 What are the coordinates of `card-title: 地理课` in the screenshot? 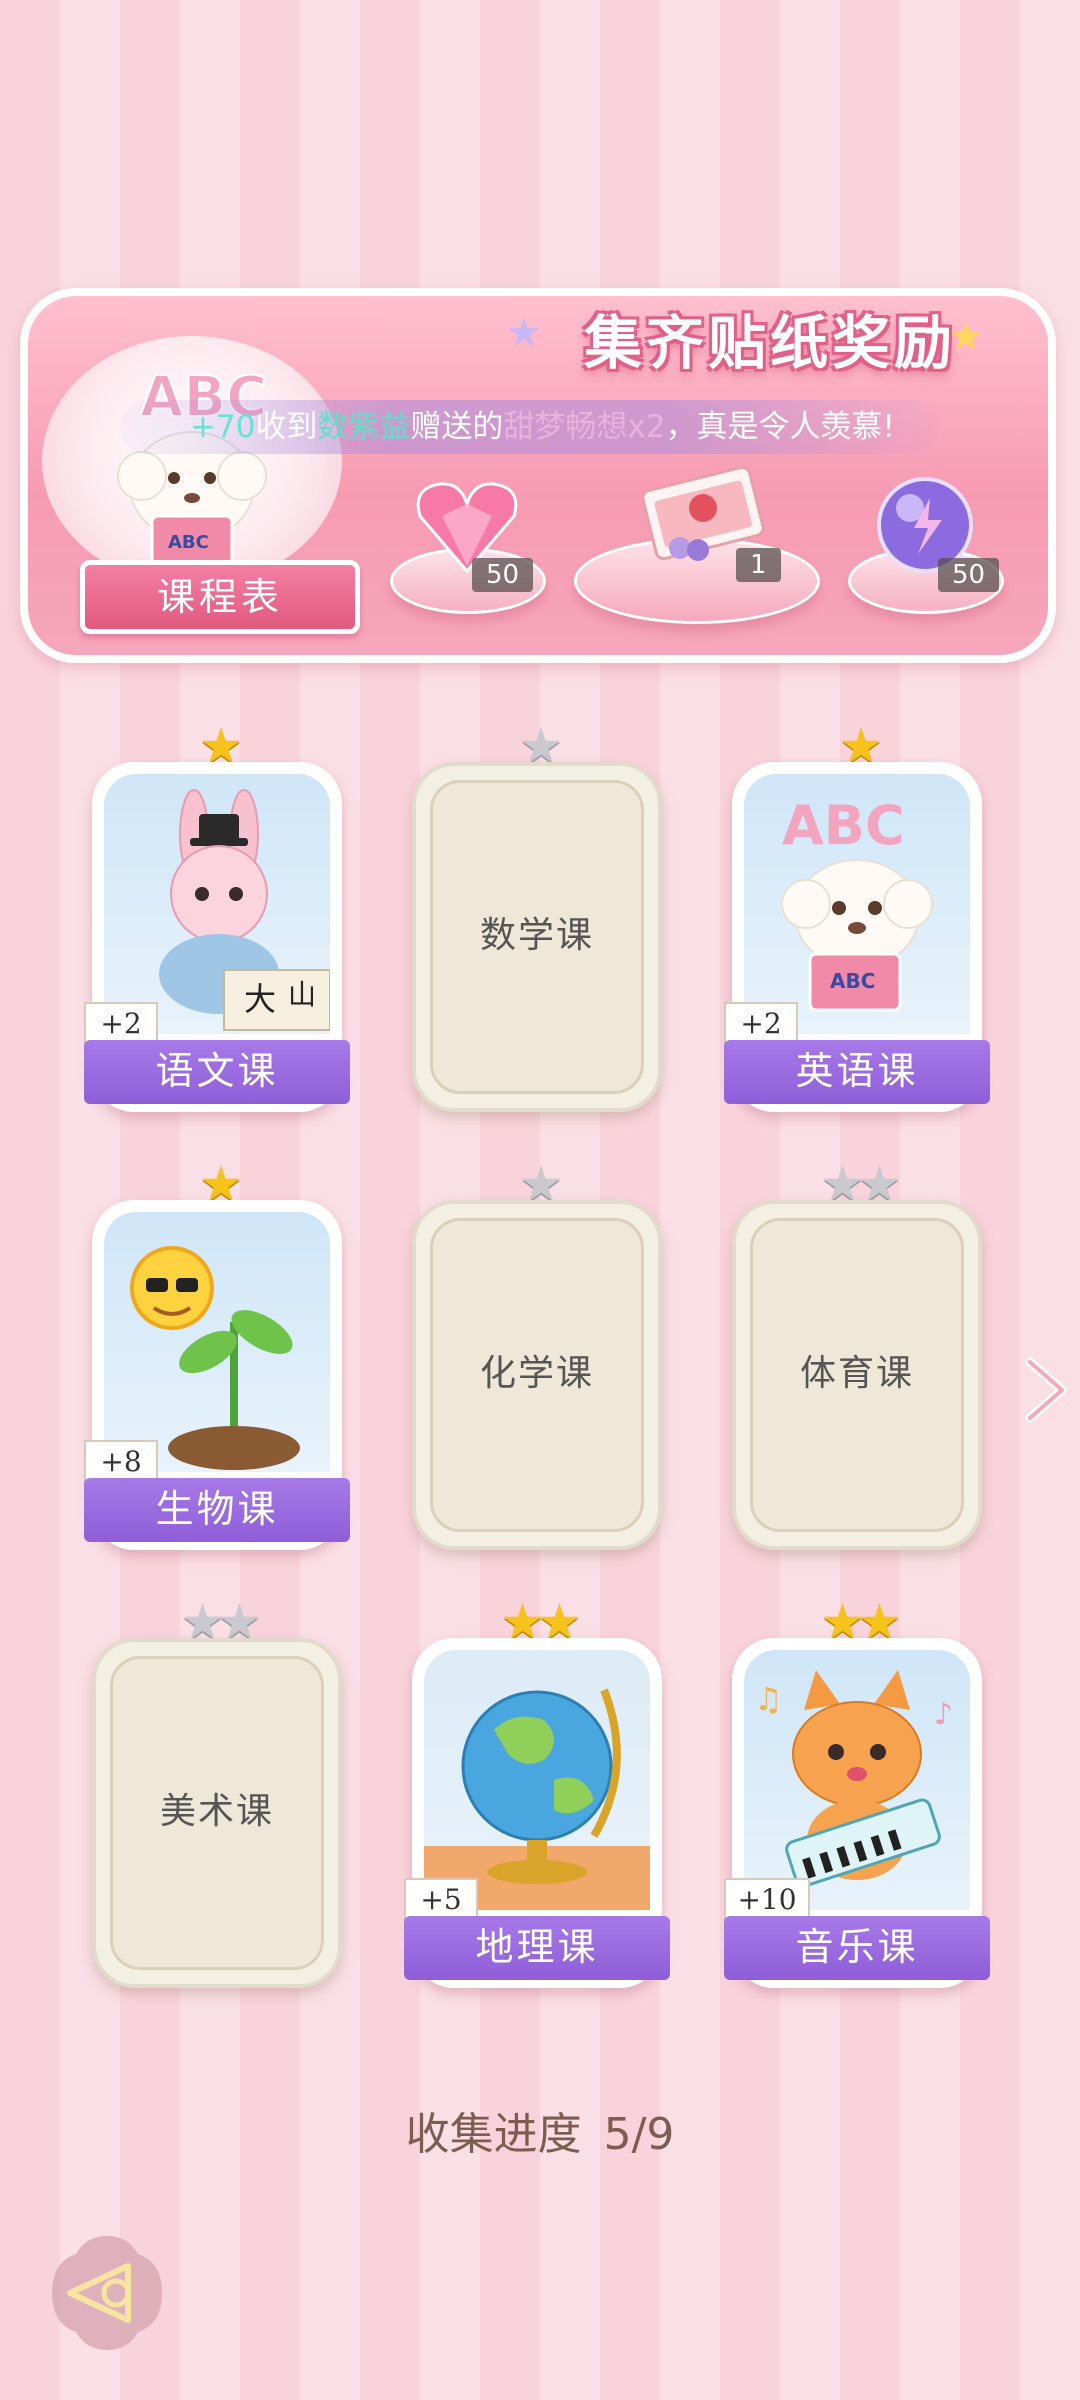 It's located at (537, 1948).